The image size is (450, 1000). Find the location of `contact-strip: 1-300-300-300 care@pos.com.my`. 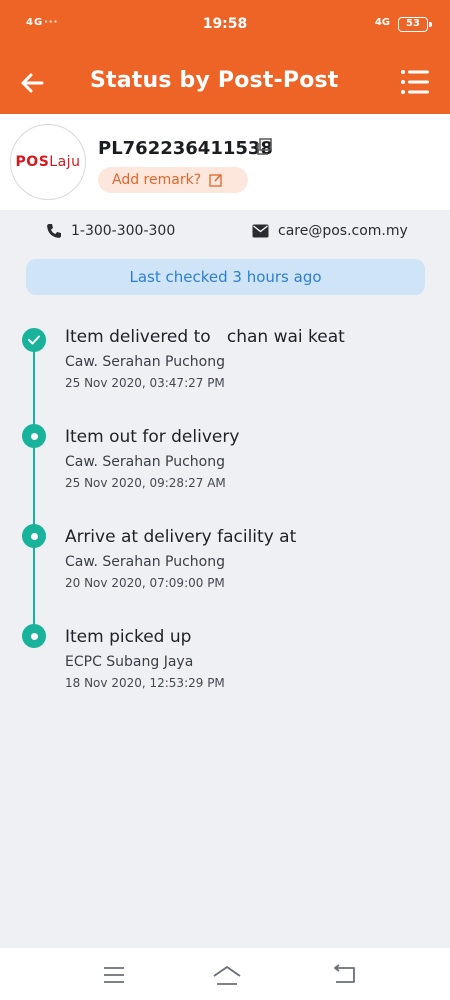

contact-strip: 1-300-300-300 care@pos.com.my is located at coordinates (225, 233).